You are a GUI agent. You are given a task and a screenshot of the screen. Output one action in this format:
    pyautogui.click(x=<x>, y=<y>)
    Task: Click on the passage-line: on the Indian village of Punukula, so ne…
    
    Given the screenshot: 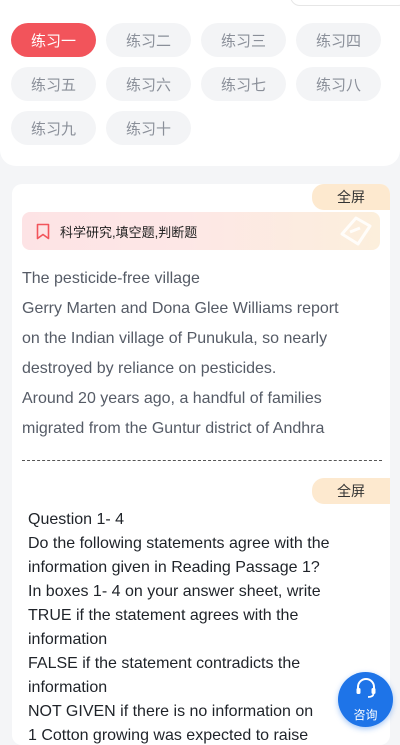 What is the action you would take?
    pyautogui.click(x=175, y=338)
    